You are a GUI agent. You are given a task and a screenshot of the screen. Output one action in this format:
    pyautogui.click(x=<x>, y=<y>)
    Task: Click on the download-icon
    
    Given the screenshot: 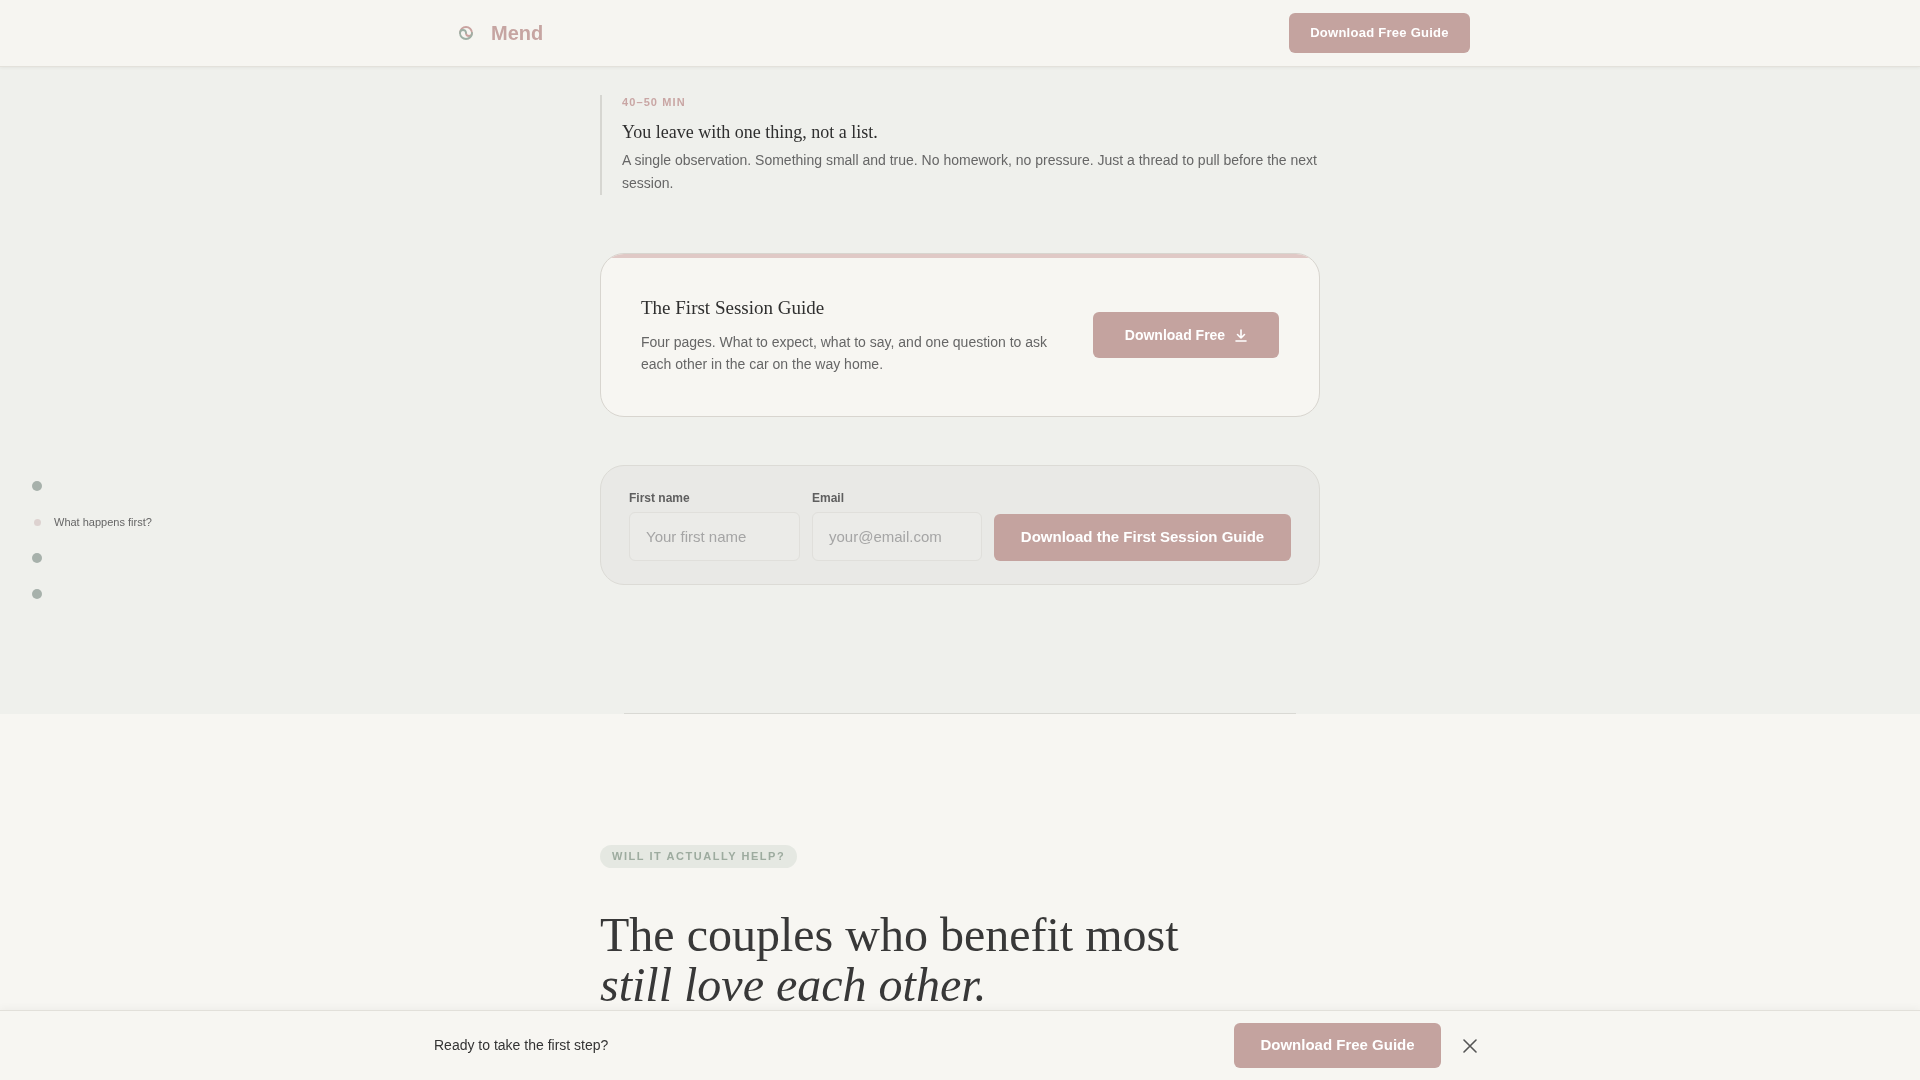 What is the action you would take?
    pyautogui.click(x=1241, y=335)
    